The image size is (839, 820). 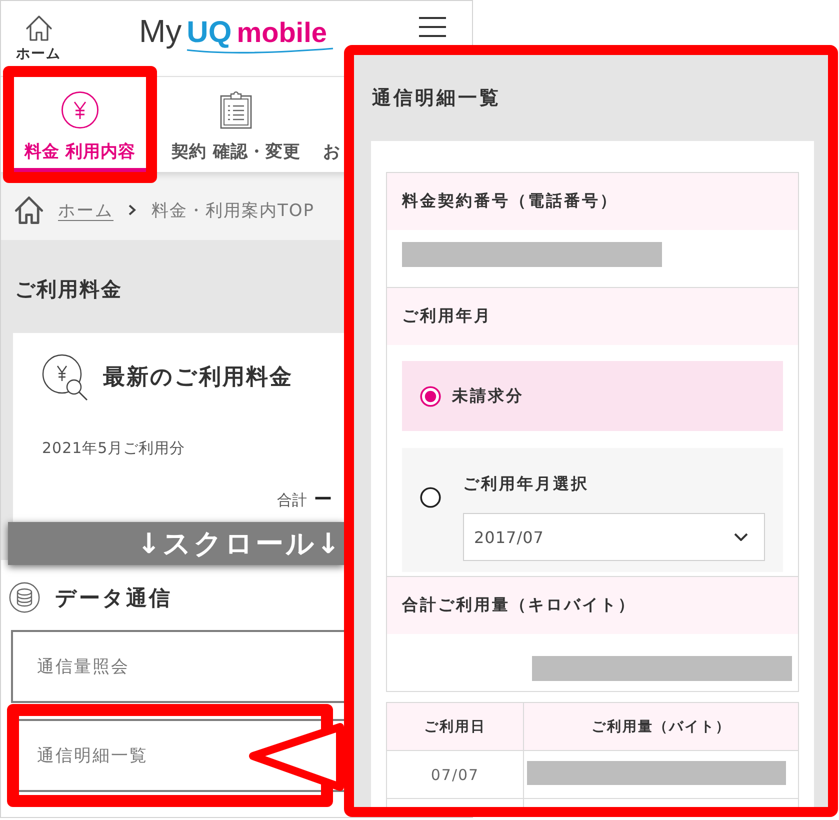 I want to click on breadcrumb-link: ホーム, so click(x=86, y=210).